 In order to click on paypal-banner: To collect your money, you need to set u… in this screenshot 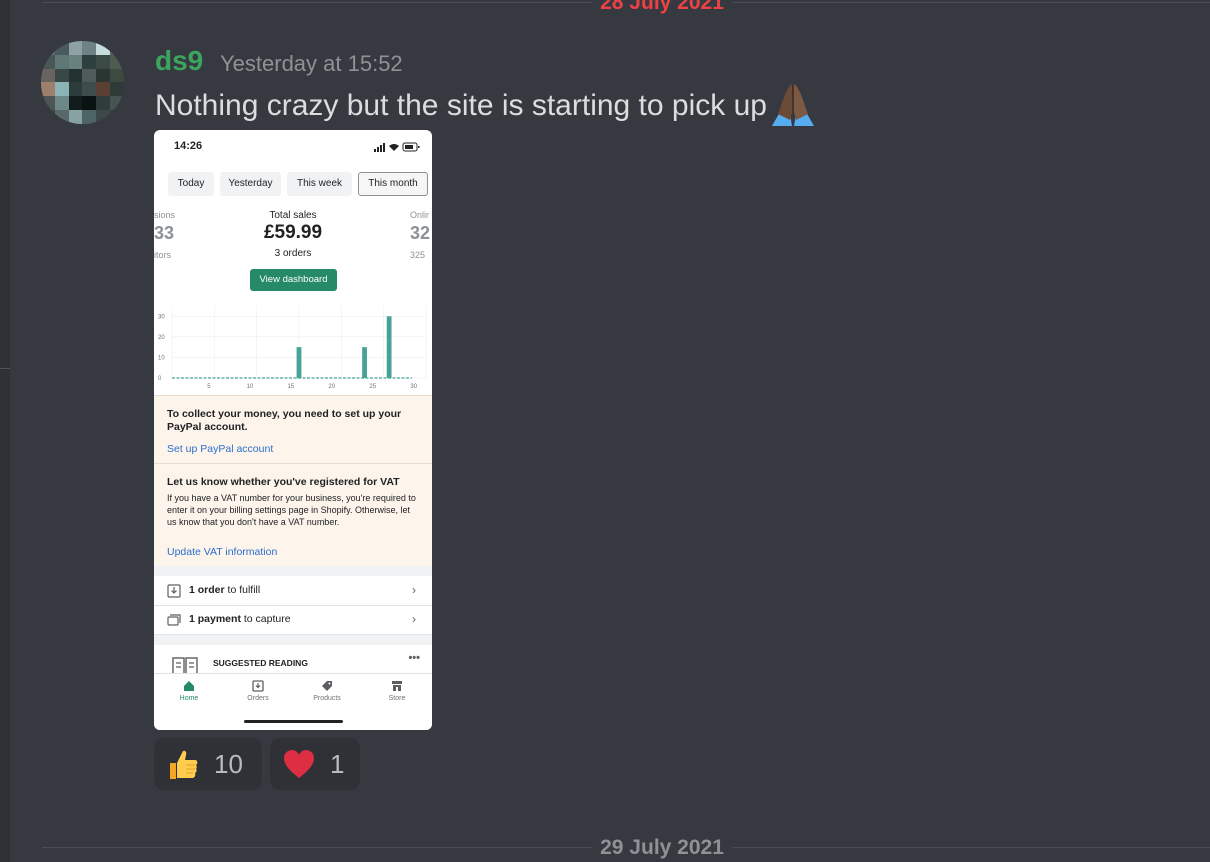, I will do `click(293, 429)`.